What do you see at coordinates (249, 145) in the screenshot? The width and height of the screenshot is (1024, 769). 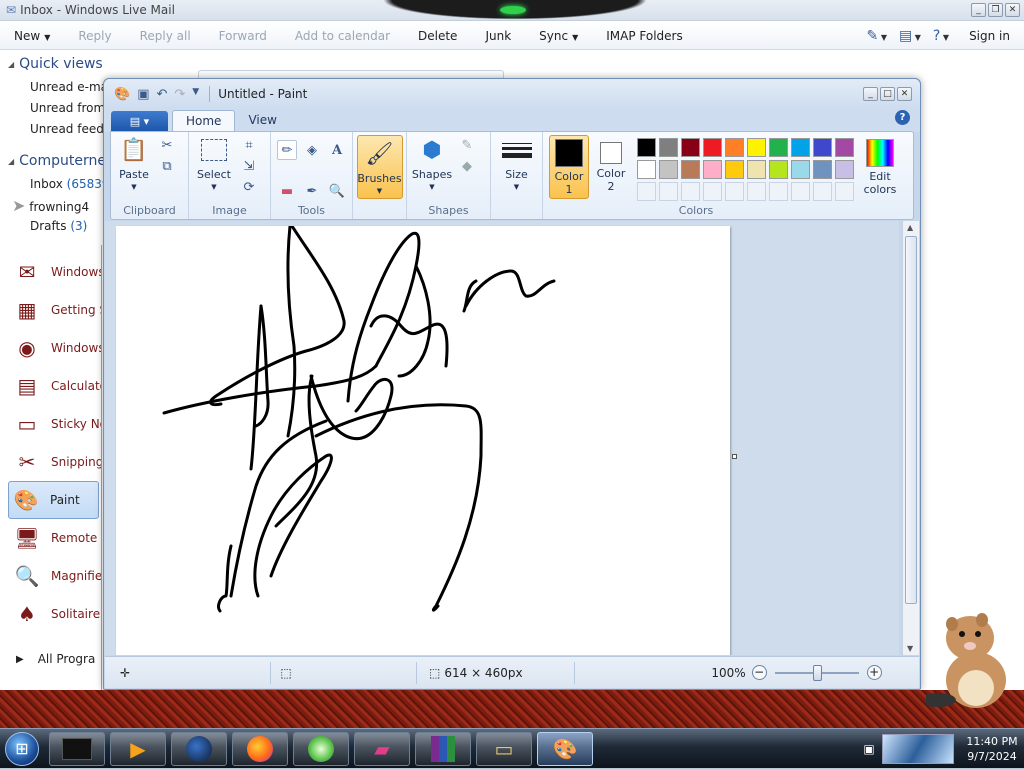 I see `crop-icon: ⌗` at bounding box center [249, 145].